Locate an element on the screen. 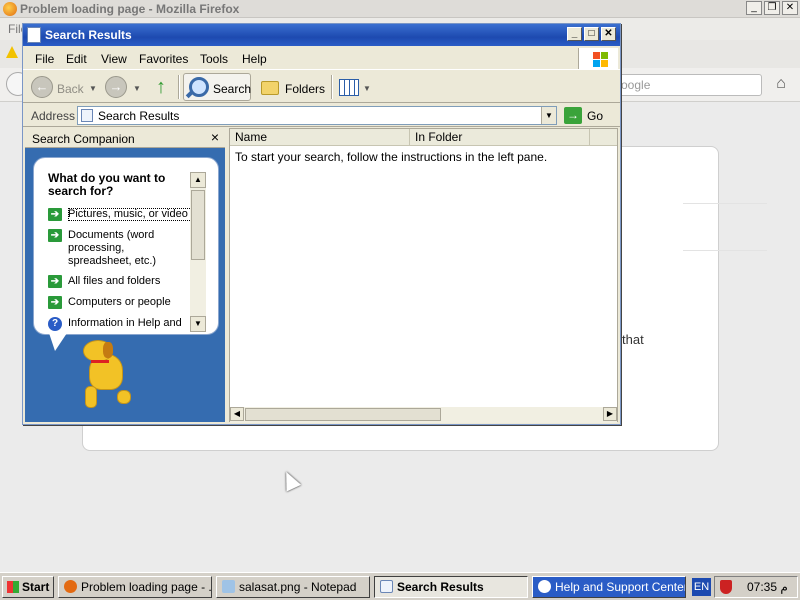  security-shield-icon is located at coordinates (726, 587).